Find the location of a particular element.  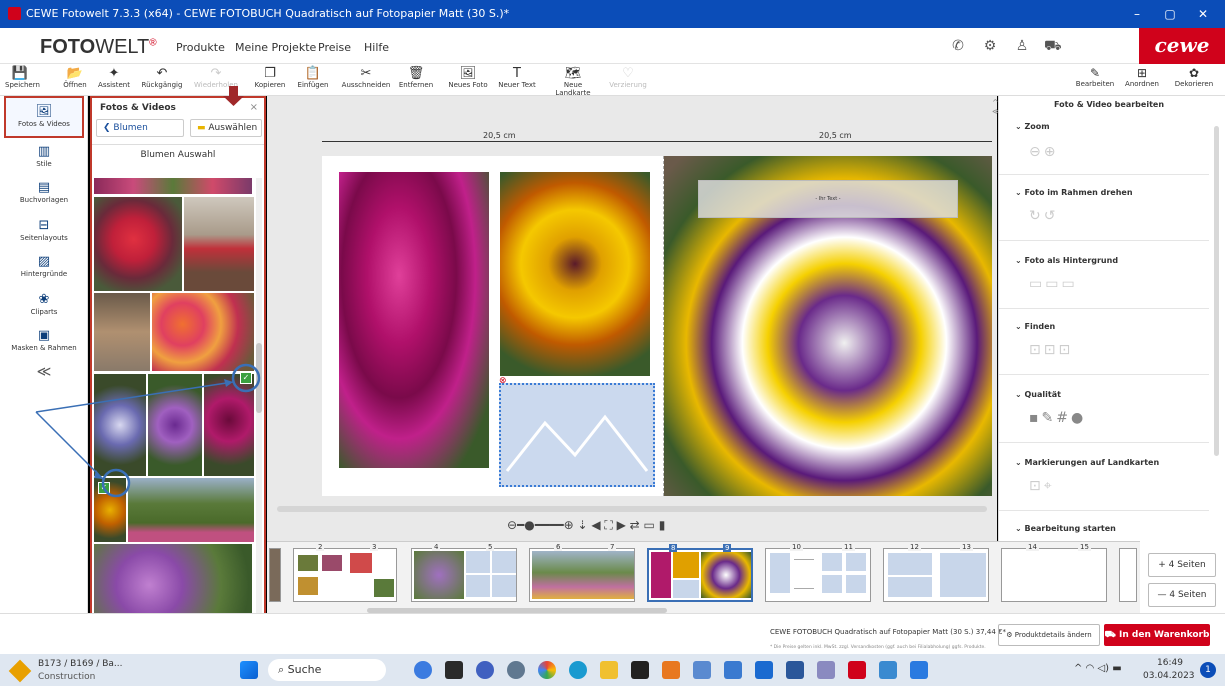

copy-button: ❐ Kopieren is located at coordinates (270, 77).